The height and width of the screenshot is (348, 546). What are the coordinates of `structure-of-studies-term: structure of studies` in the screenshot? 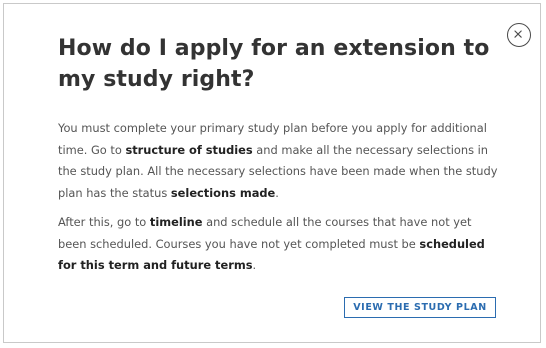 It's located at (189, 149).